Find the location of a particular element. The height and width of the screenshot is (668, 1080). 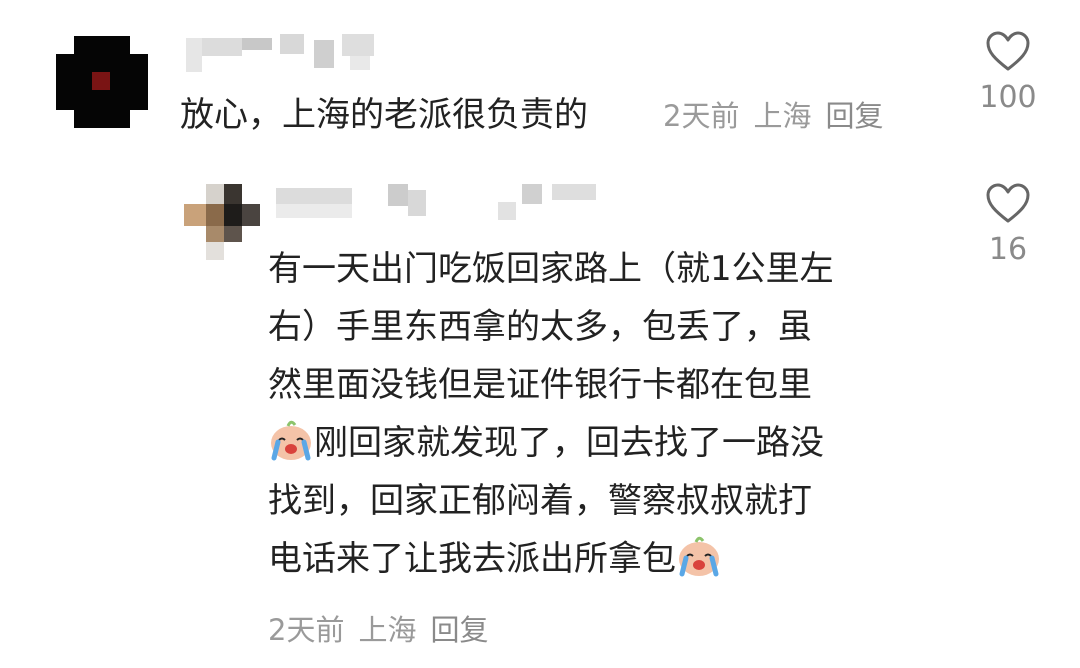

comment-text: 放心，上海的老派很负责的 is located at coordinates (384, 115).